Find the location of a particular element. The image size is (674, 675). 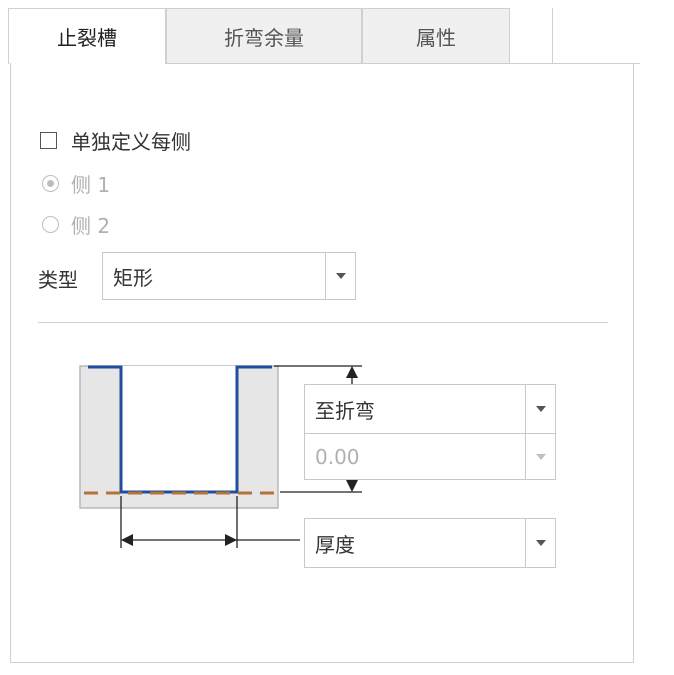

depth-arrow-down-icon is located at coordinates (352, 486).